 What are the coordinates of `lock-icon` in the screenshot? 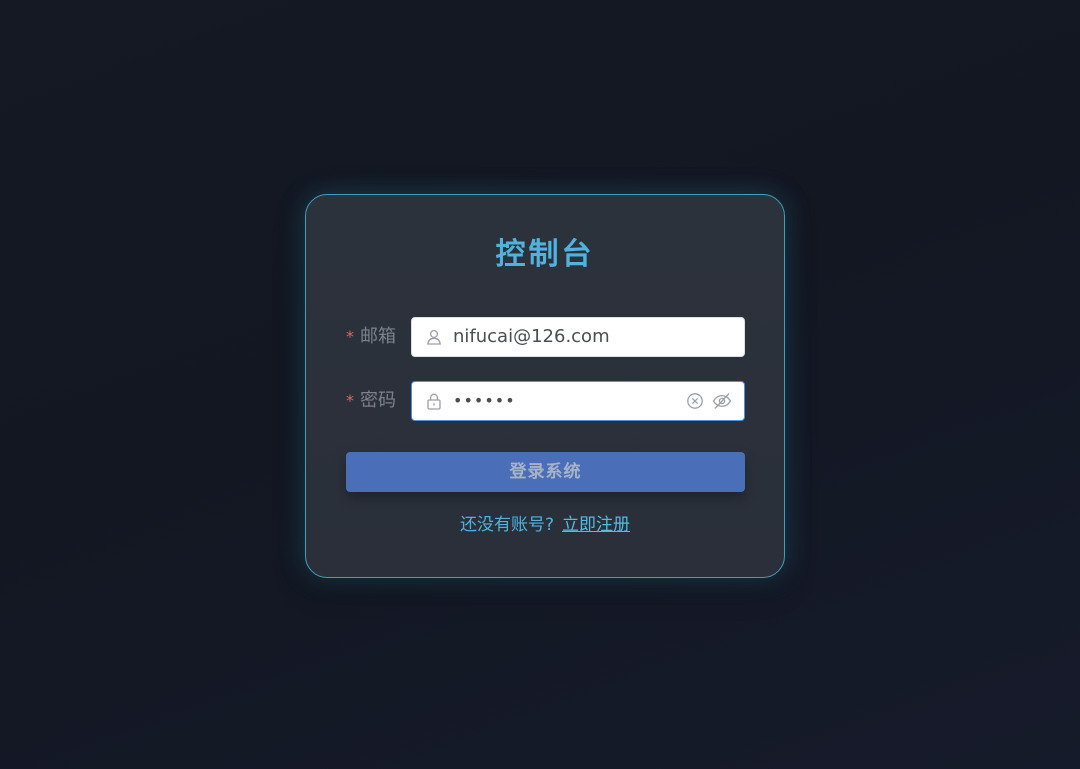 It's located at (434, 401).